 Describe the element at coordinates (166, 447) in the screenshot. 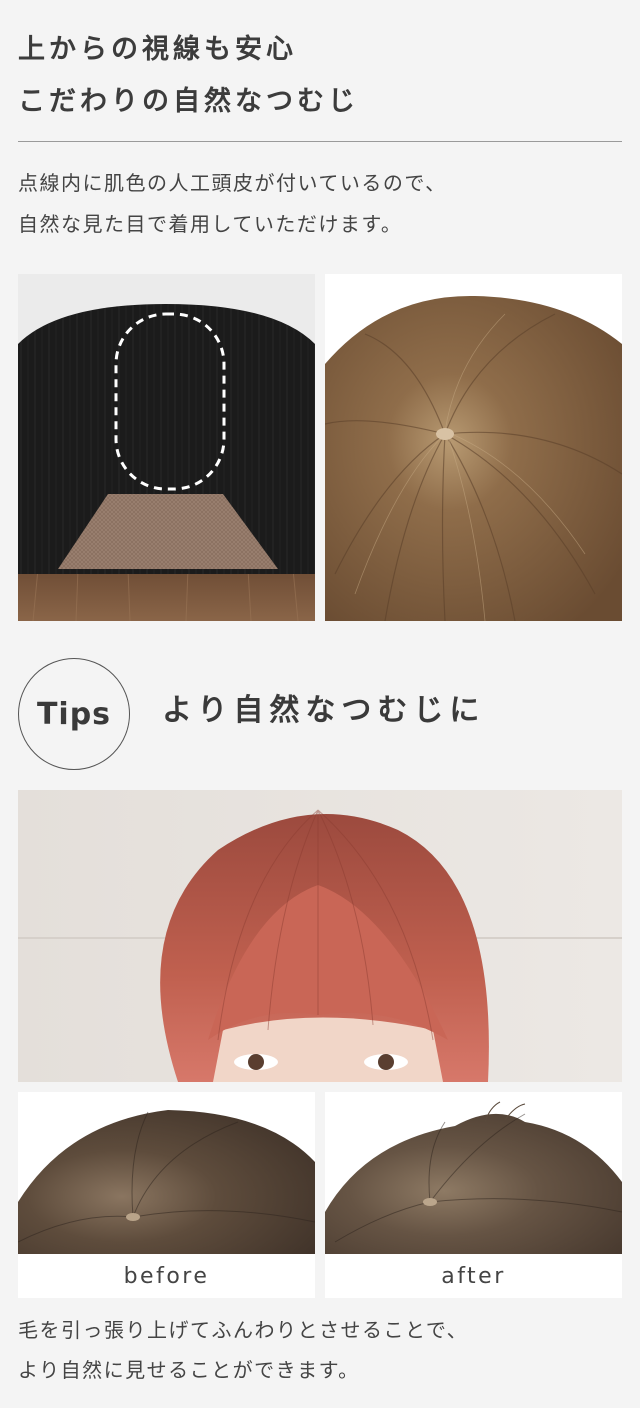

I see `wig-cap-interior-photo` at that location.